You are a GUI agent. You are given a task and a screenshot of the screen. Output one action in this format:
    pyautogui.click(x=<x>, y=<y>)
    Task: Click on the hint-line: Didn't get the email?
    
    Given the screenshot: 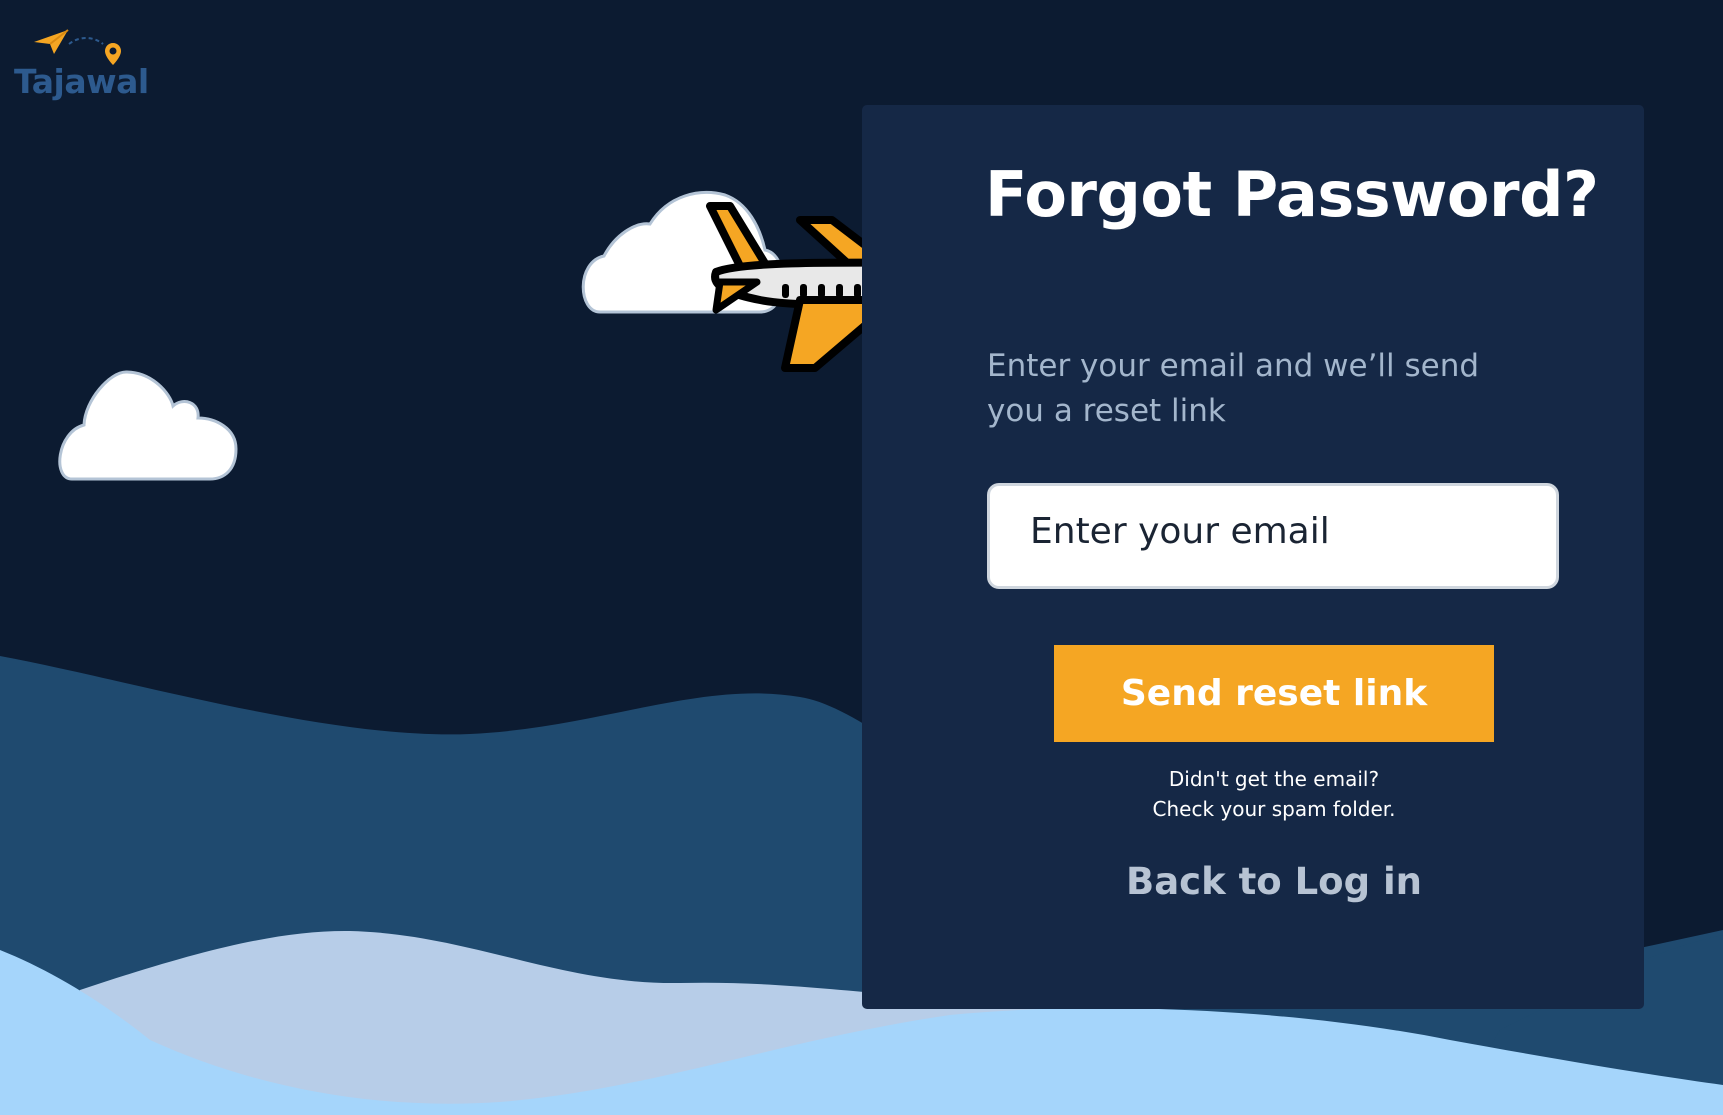 What is the action you would take?
    pyautogui.click(x=1274, y=779)
    